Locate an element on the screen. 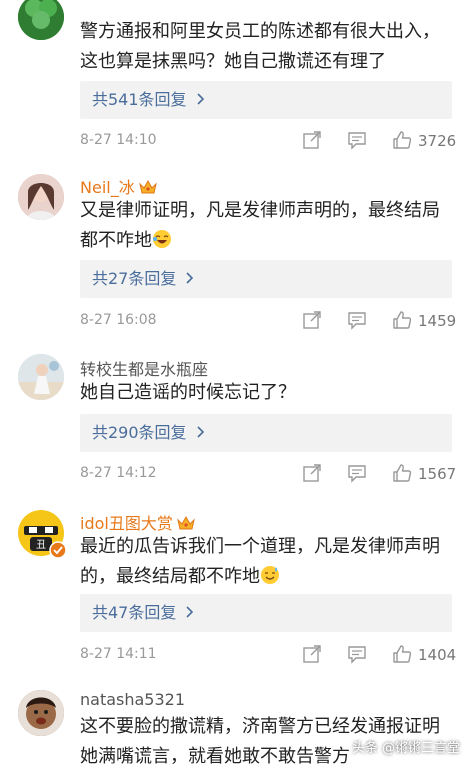  username: Neil_冰 is located at coordinates (118, 186).